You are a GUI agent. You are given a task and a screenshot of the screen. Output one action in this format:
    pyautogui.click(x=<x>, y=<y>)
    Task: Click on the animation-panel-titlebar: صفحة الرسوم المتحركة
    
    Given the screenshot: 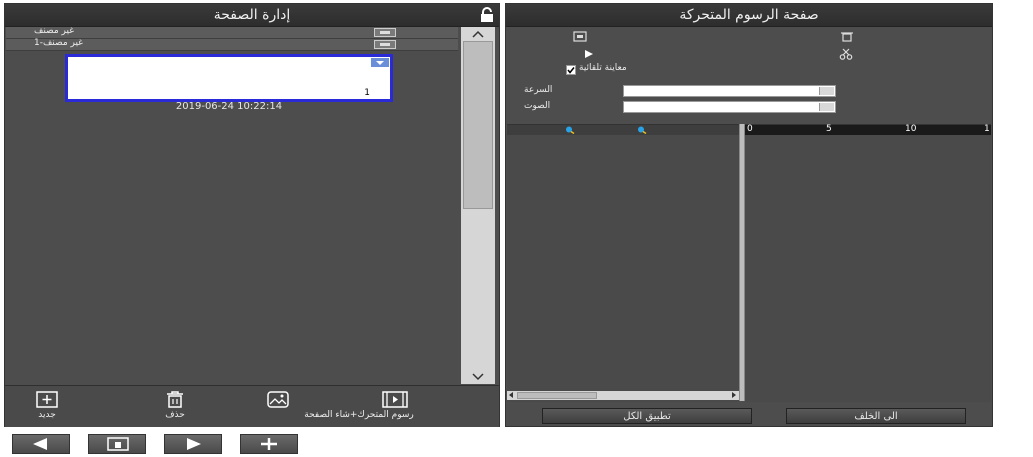 What is the action you would take?
    pyautogui.click(x=749, y=15)
    